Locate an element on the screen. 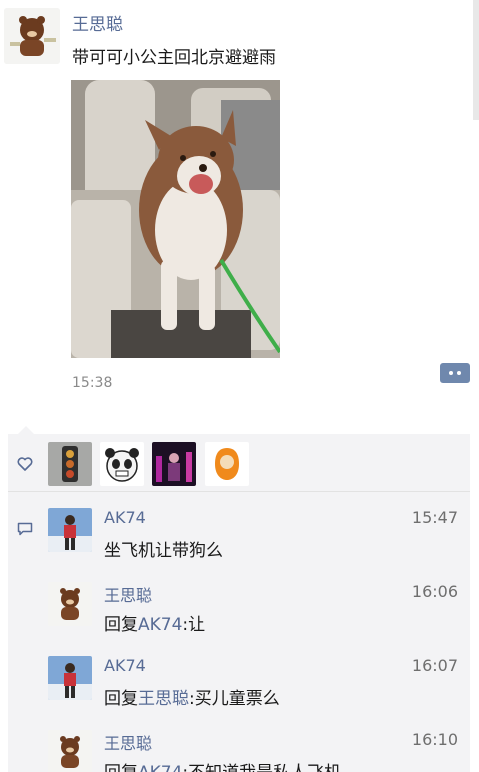  likes-row is located at coordinates (239, 463).